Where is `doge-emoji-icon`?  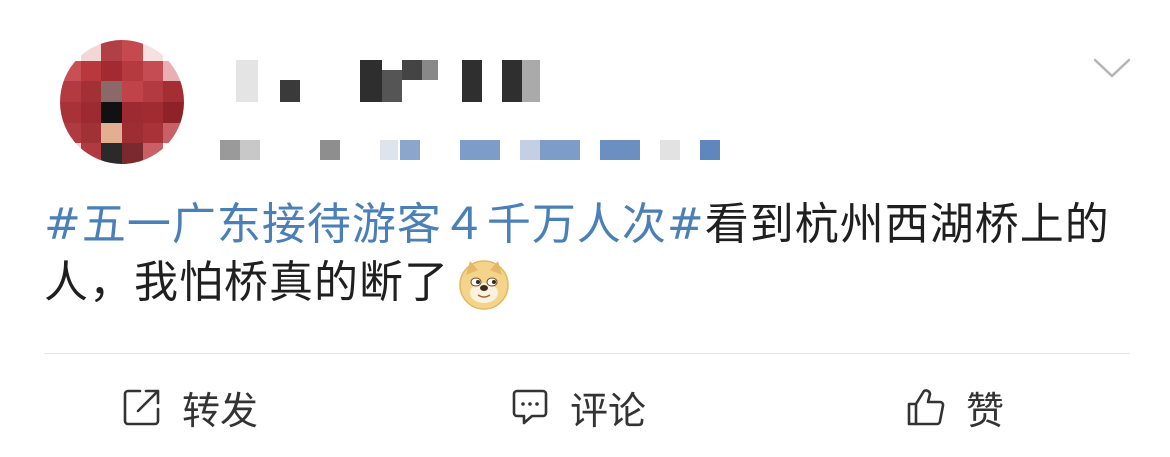
doge-emoji-icon is located at coordinates (484, 285).